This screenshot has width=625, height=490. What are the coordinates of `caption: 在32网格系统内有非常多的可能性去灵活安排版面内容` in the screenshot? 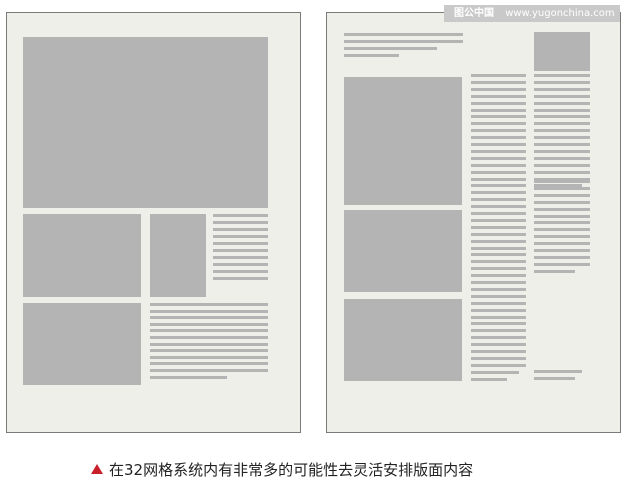 It's located at (282, 469).